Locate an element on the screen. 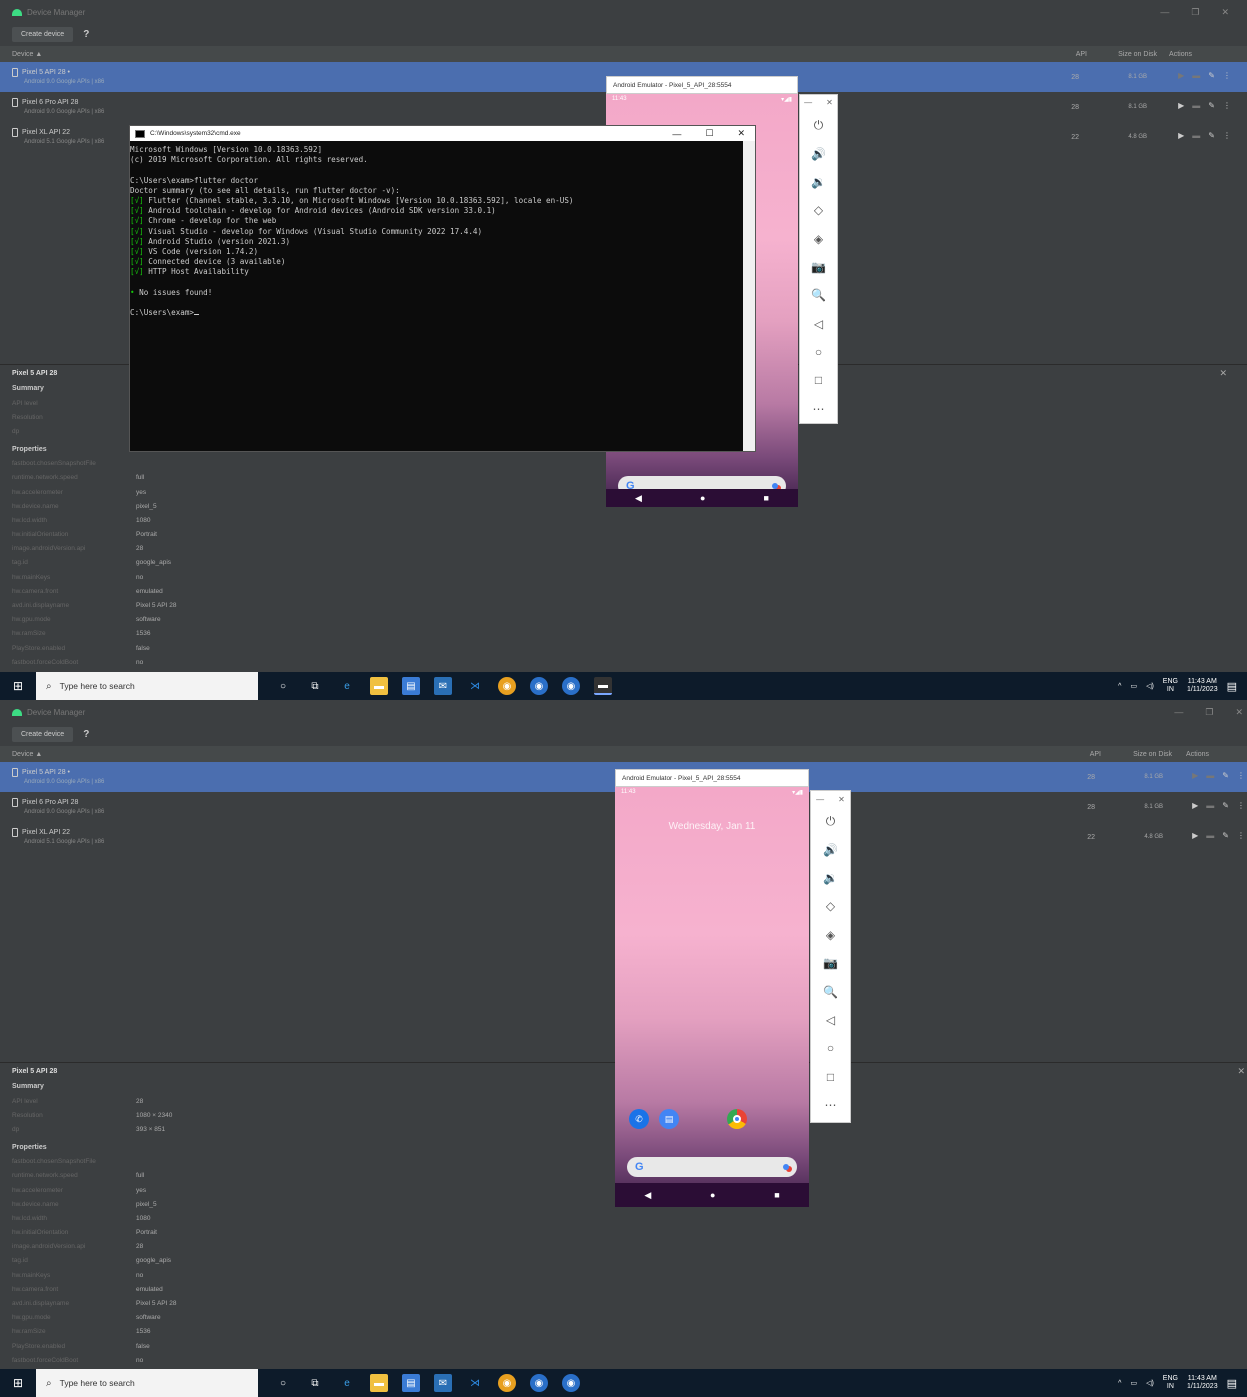  minimize-button: — is located at coordinates (1178, 712).